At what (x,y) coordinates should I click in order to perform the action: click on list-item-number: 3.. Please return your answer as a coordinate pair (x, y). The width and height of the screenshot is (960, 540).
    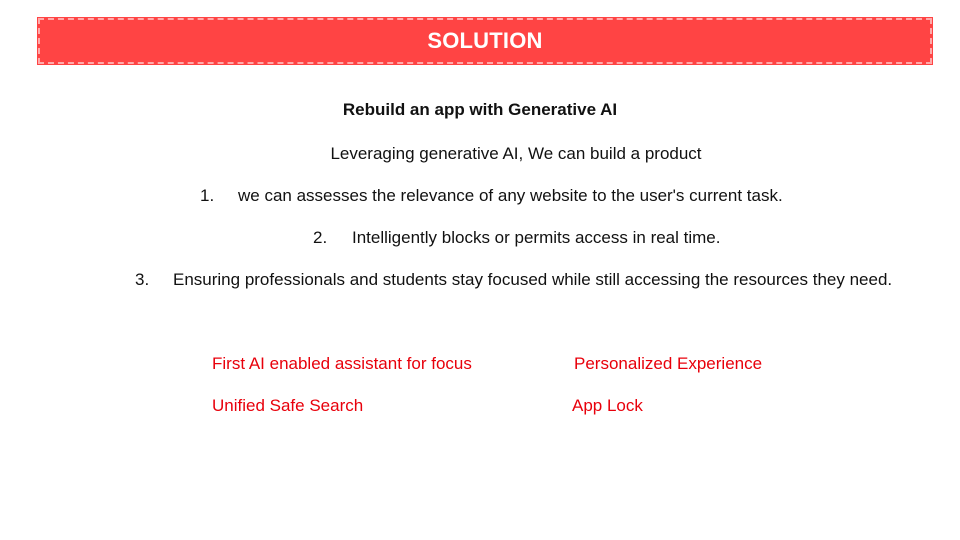
    Looking at the image, I should click on (142, 279).